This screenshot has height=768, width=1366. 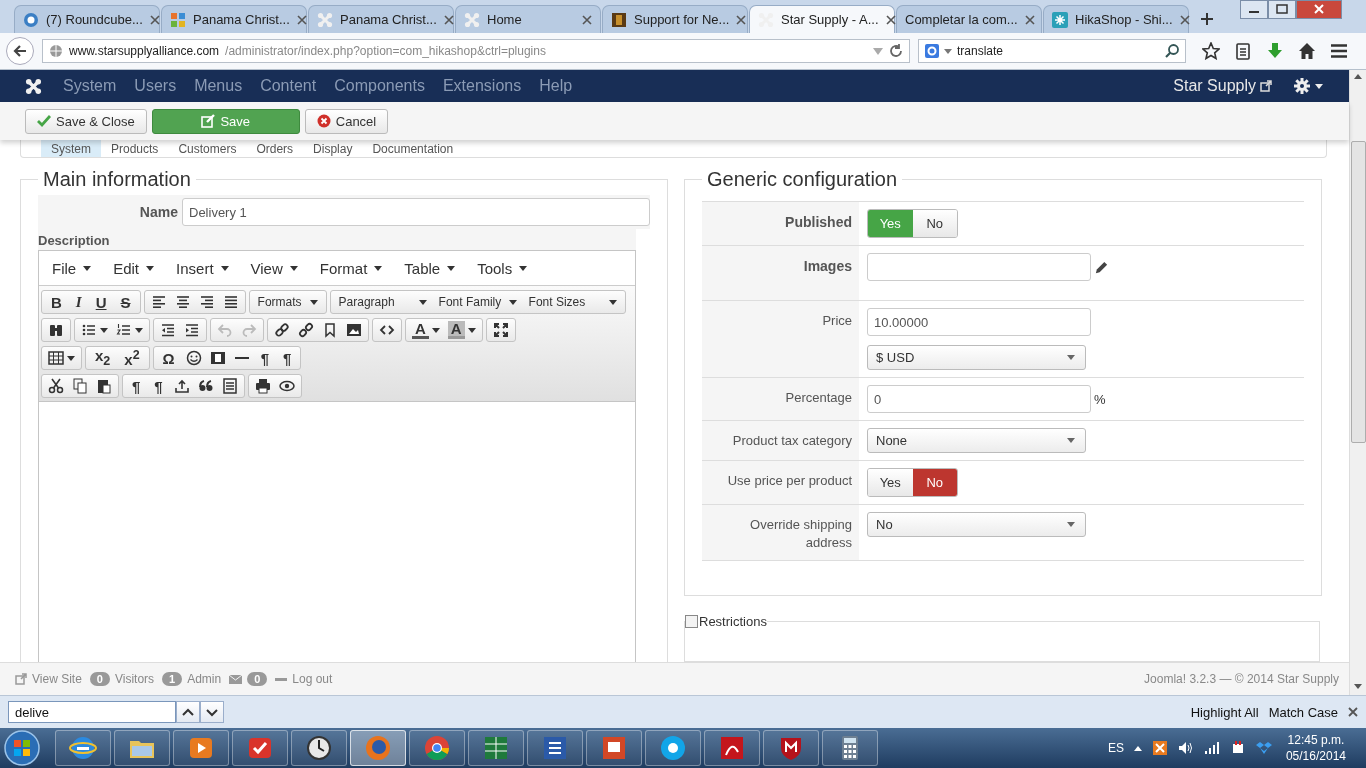 I want to click on eye-icon, so click(x=286, y=386).